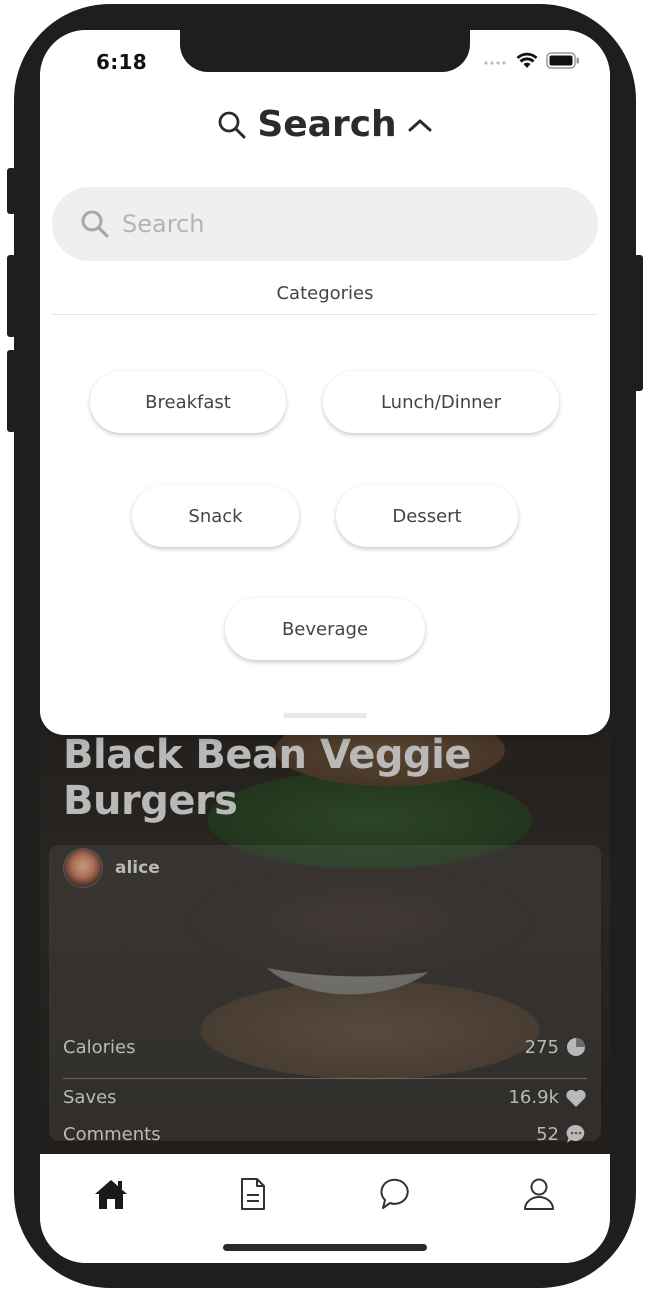  Describe the element at coordinates (90, 1097) in the screenshot. I see `stat-label: Saves` at that location.